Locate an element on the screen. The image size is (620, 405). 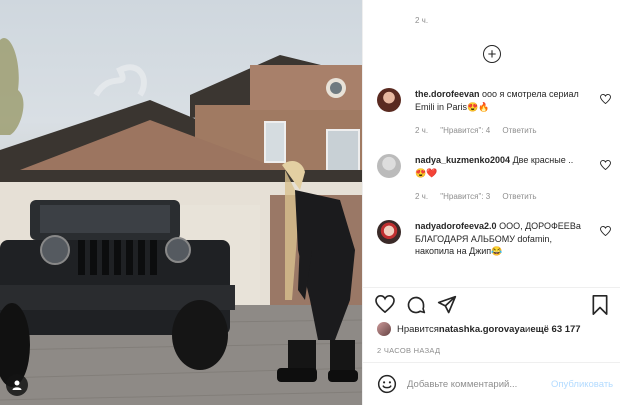
comment-username: nadyadorofeeva2.0 is located at coordinates (456, 226).